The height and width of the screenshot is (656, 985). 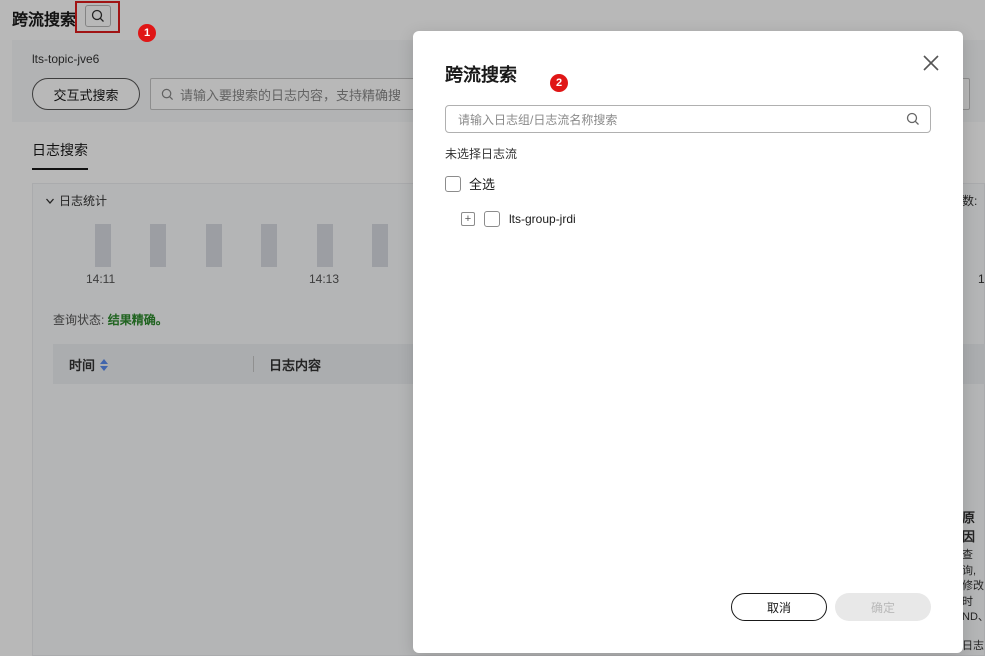 I want to click on close-button, so click(x=931, y=63).